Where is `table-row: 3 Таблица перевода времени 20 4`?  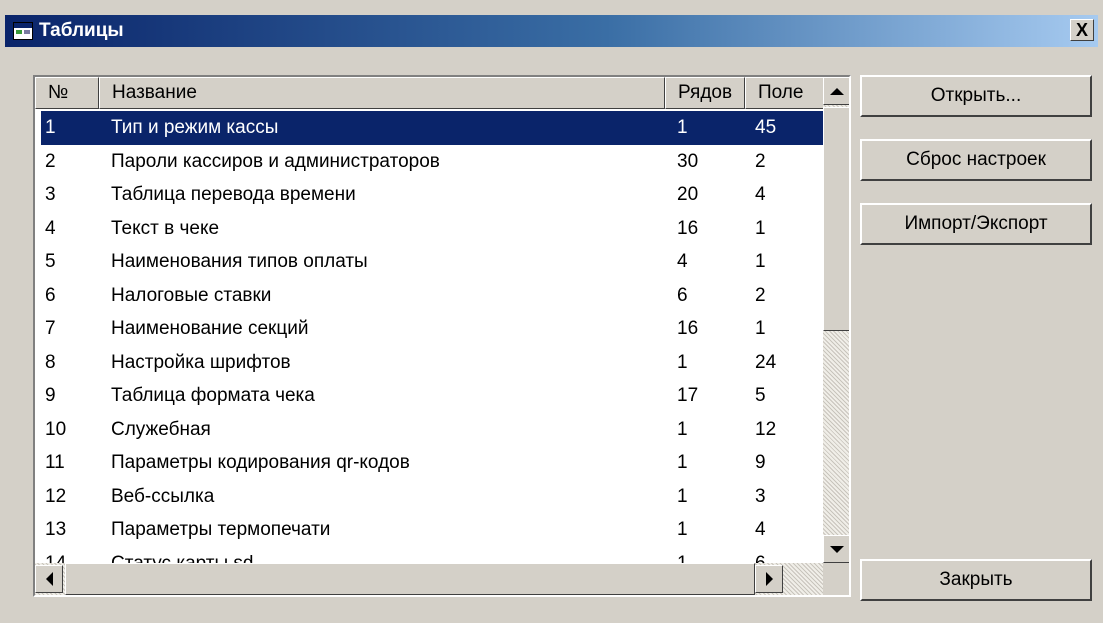
table-row: 3 Таблица перевода времени 20 4 is located at coordinates (430, 195).